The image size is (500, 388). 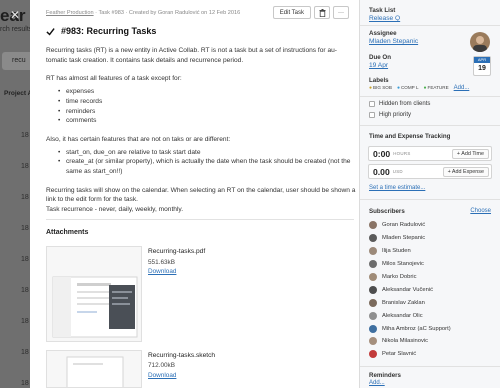 I want to click on subscribers-header: Subscribers Choose, so click(x=430, y=211).